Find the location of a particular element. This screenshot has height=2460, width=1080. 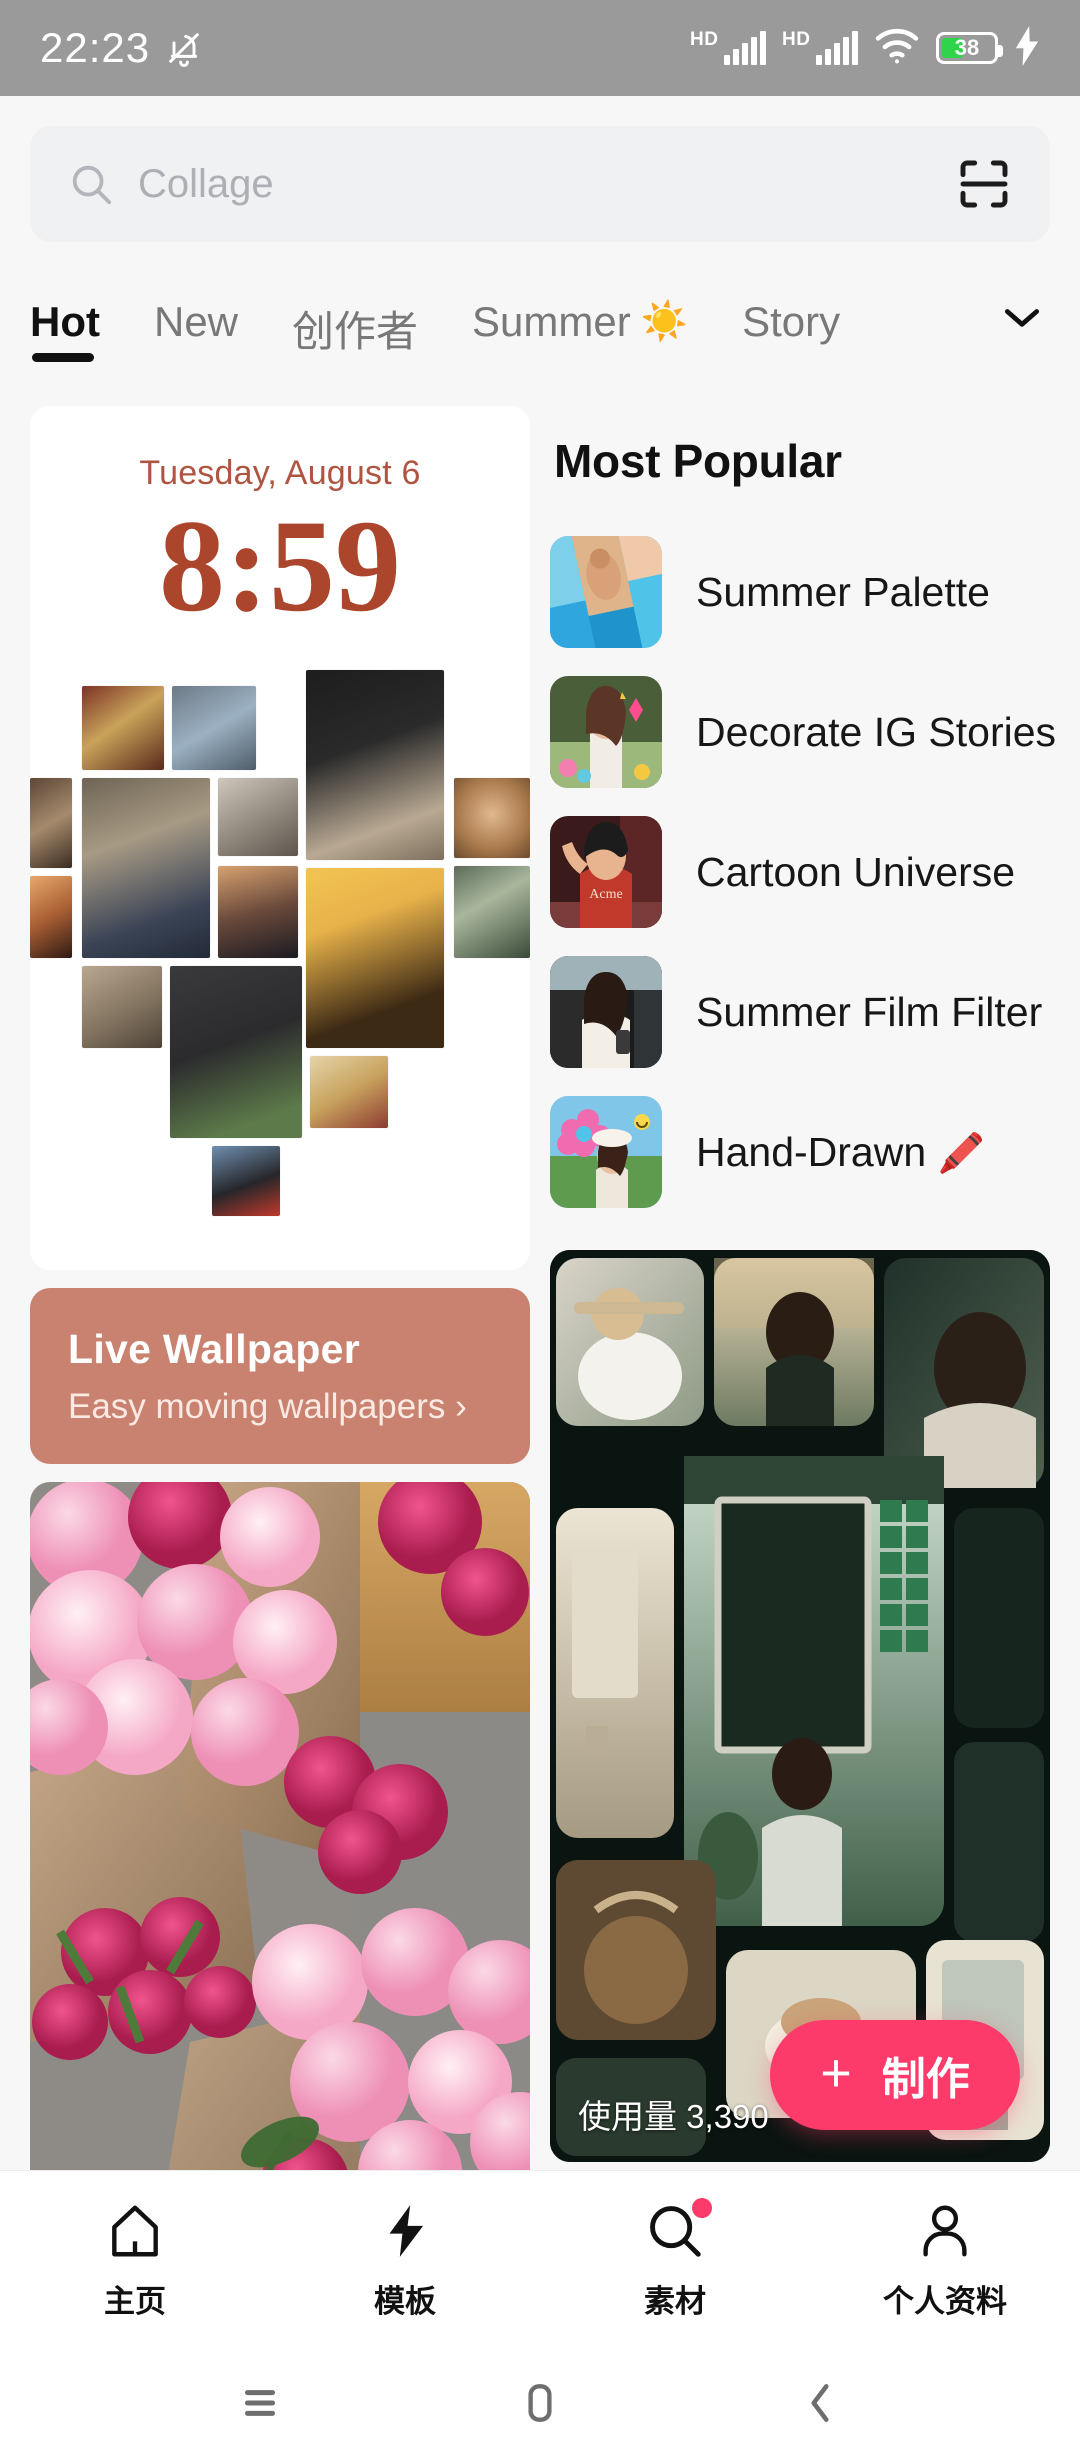

wifi-icon is located at coordinates (897, 48).